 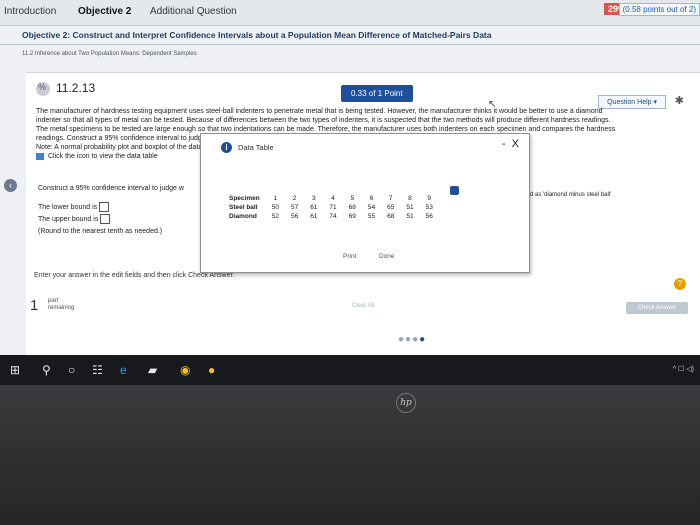 What do you see at coordinates (504, 144) in the screenshot?
I see `minimize-button: -` at bounding box center [504, 144].